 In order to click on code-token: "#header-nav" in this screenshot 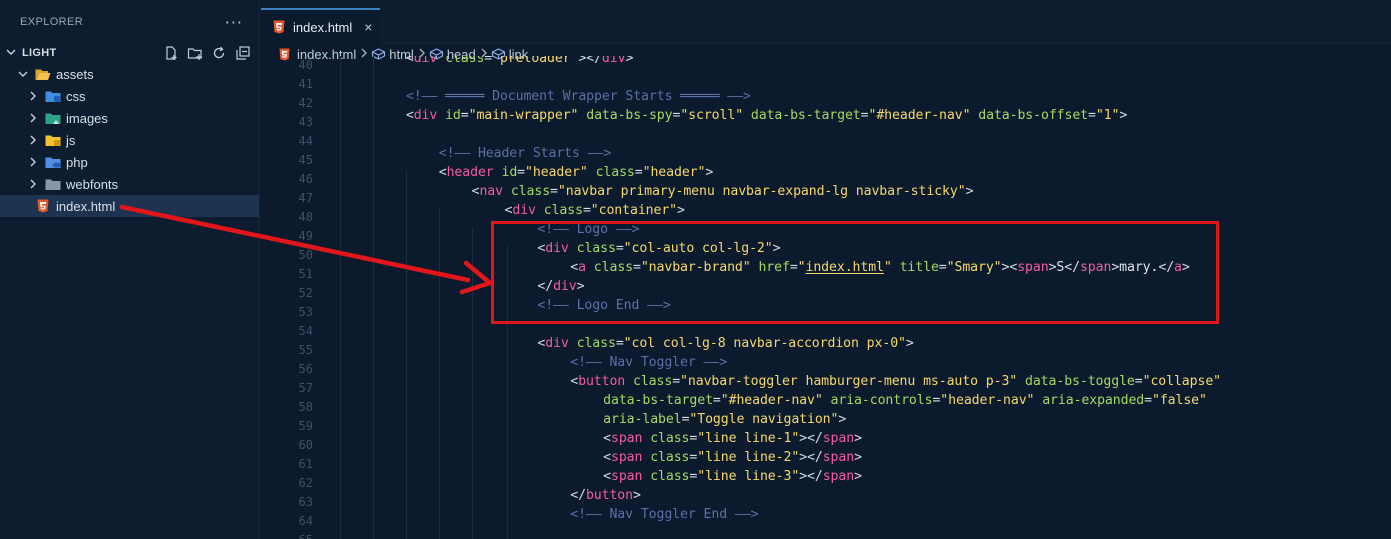, I will do `click(771, 400)`.